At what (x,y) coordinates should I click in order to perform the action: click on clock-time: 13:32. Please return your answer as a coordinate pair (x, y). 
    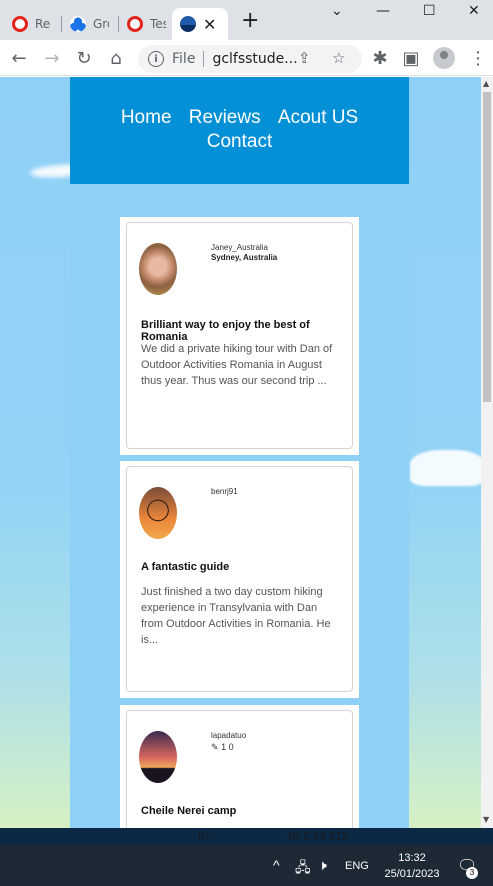
    Looking at the image, I should click on (412, 858).